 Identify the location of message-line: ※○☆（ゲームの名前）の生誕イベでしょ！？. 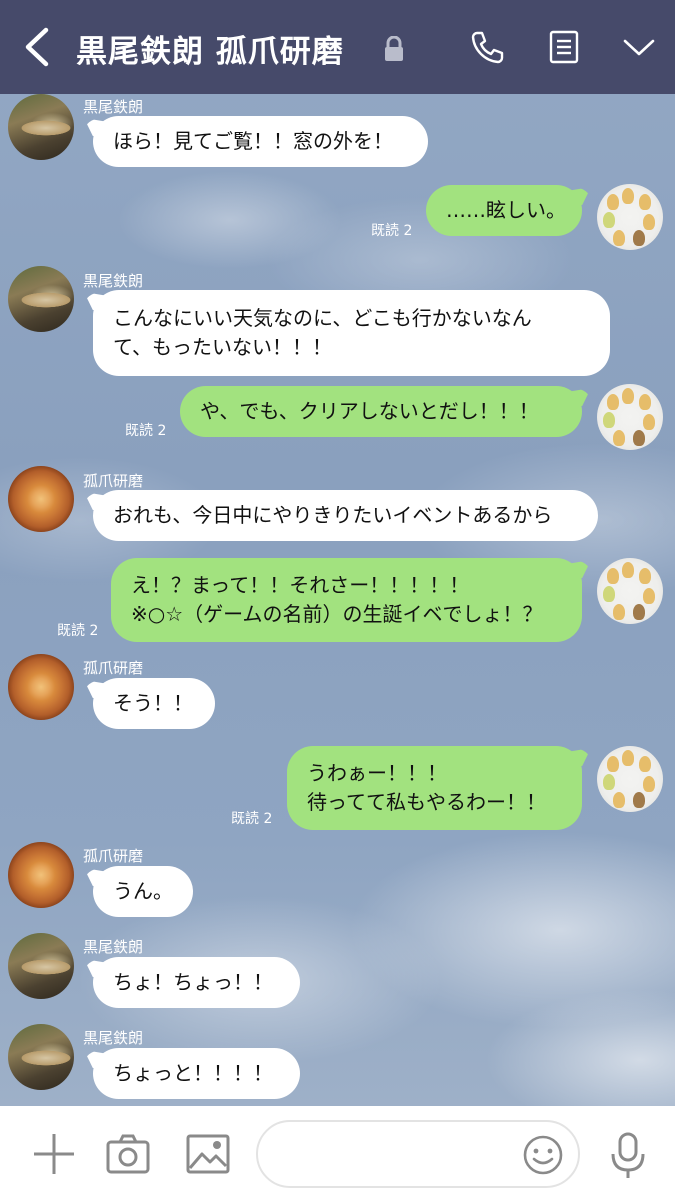
(337, 614).